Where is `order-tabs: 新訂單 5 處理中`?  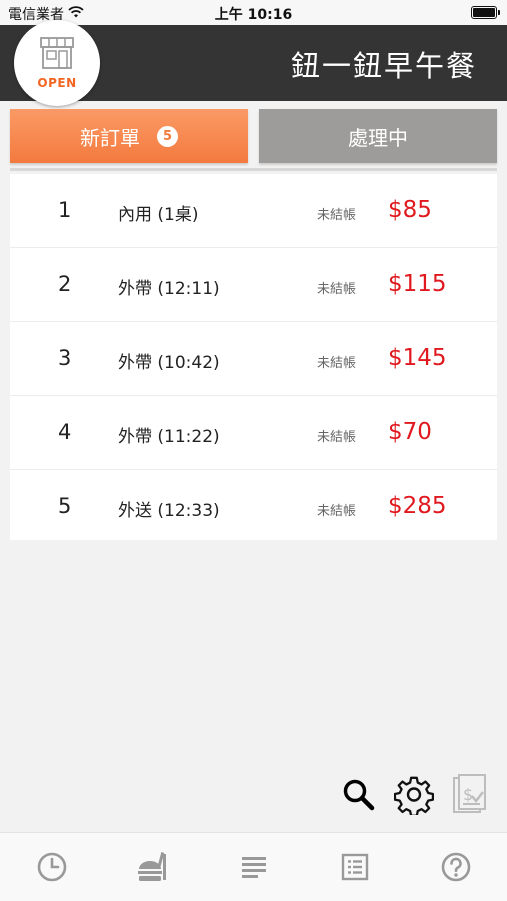 order-tabs: 新訂單 5 處理中 is located at coordinates (253, 136).